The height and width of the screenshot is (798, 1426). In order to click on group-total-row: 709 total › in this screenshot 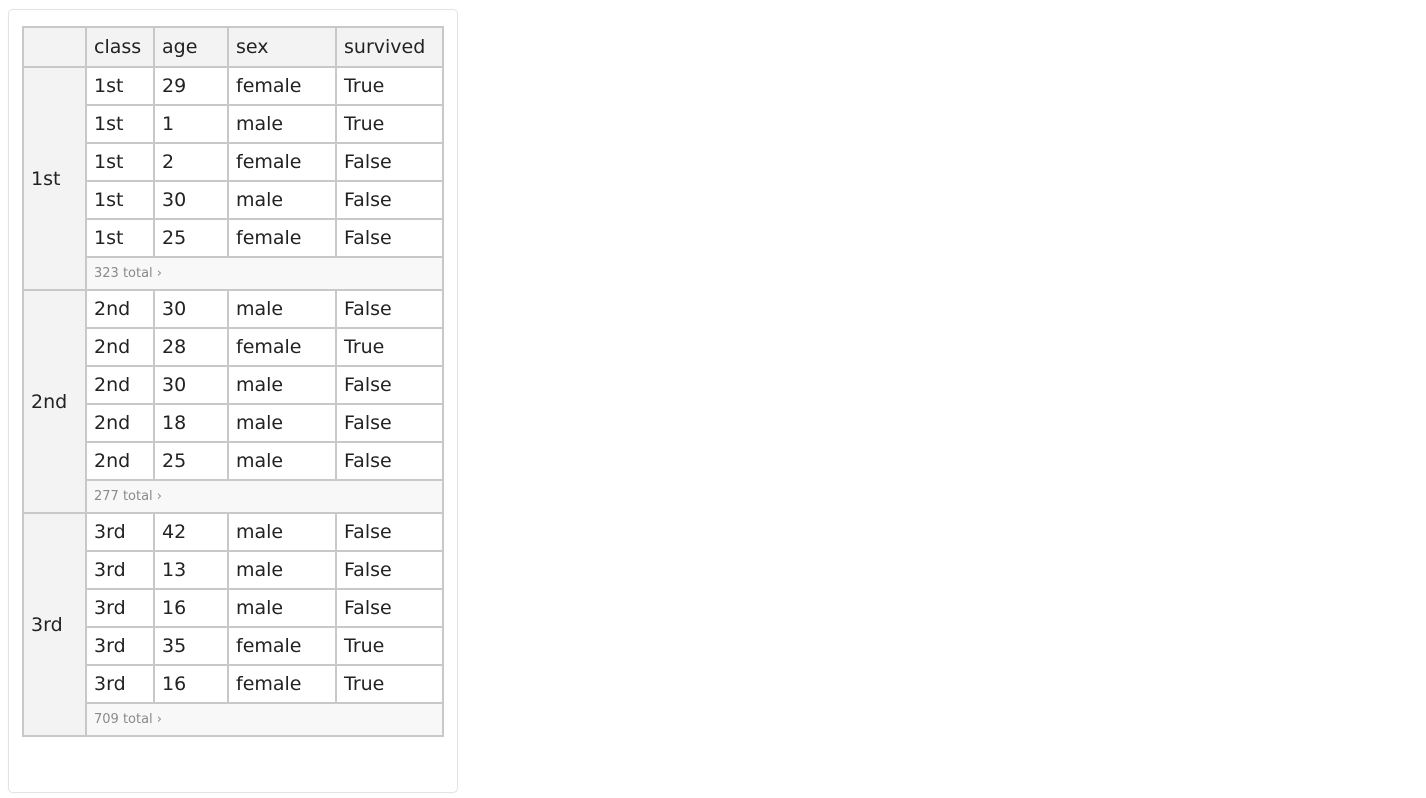, I will do `click(233, 719)`.